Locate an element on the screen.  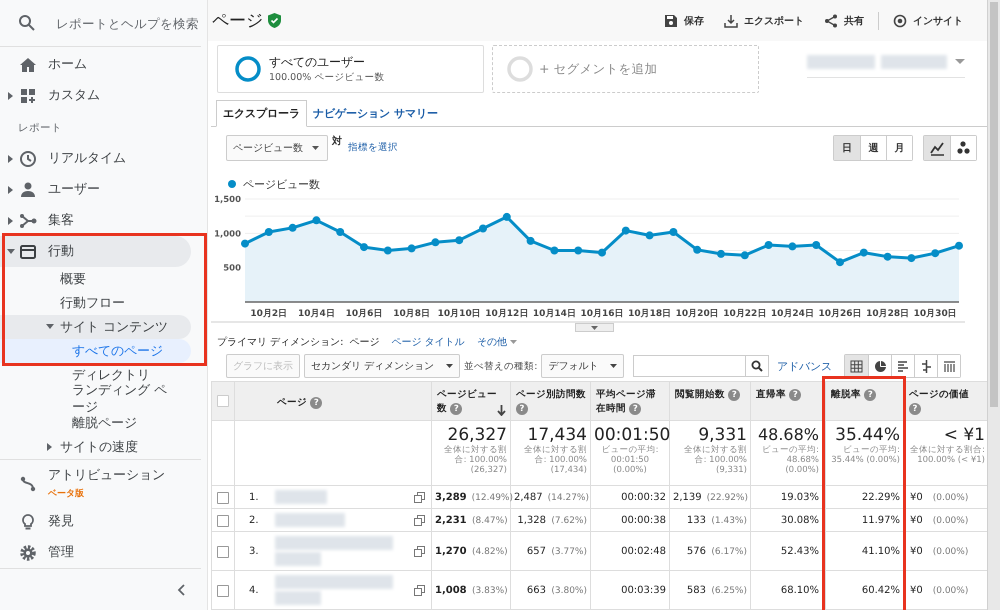
tab: ナビゲーション サマリー is located at coordinates (375, 113).